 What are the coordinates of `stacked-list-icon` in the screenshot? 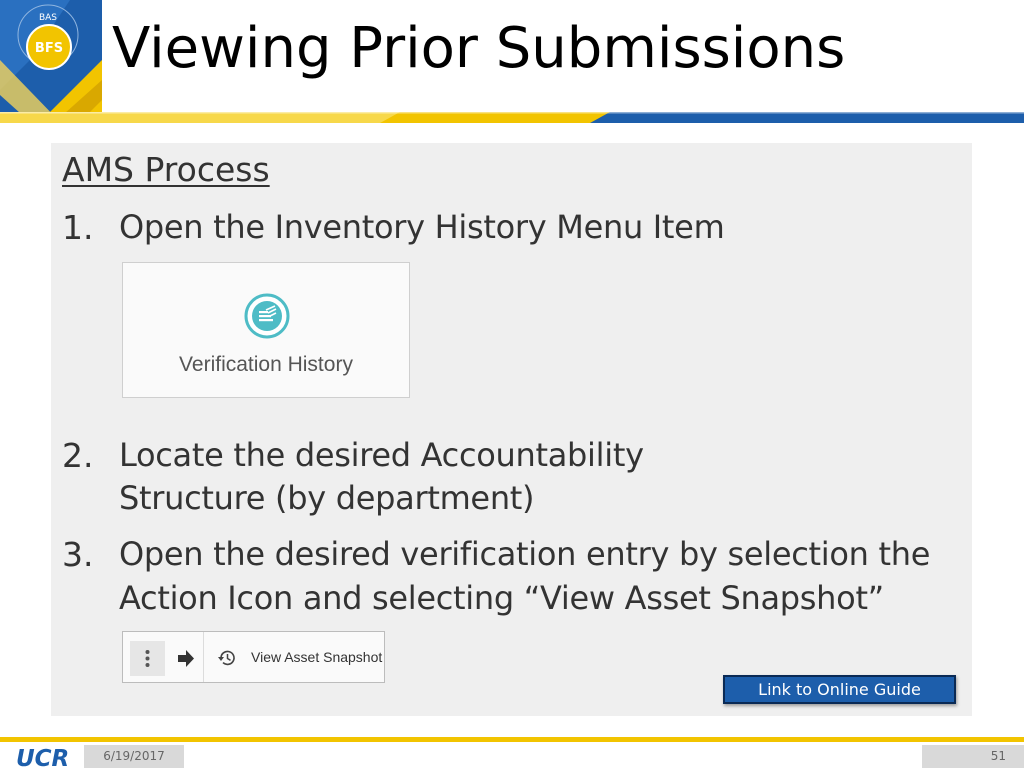 It's located at (267, 316).